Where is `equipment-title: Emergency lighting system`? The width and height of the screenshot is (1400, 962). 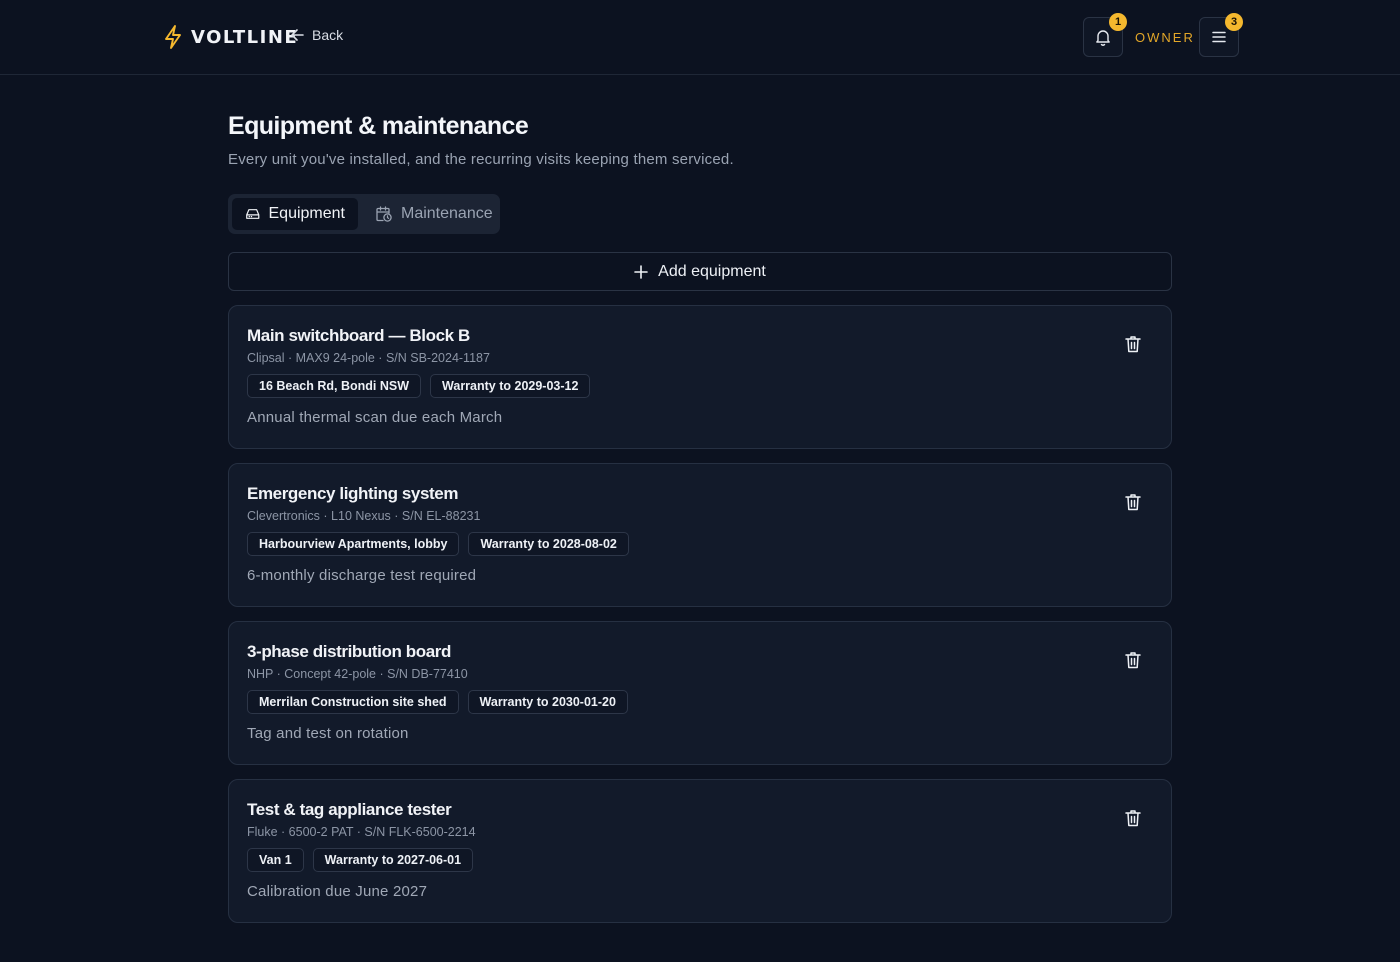
equipment-title: Emergency lighting system is located at coordinates (353, 493).